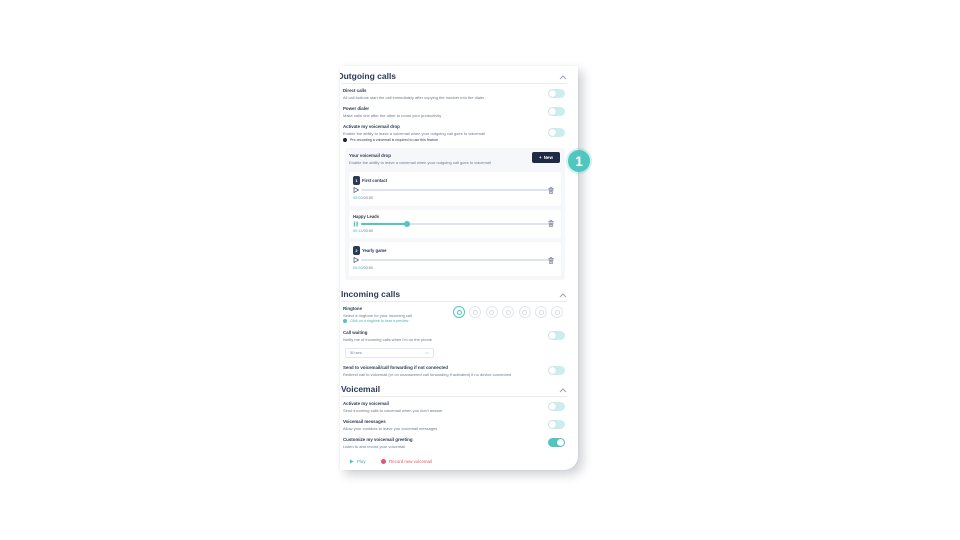  I want to click on ringtone-note-text: Click on a ringtone to hear a preview, so click(379, 321).